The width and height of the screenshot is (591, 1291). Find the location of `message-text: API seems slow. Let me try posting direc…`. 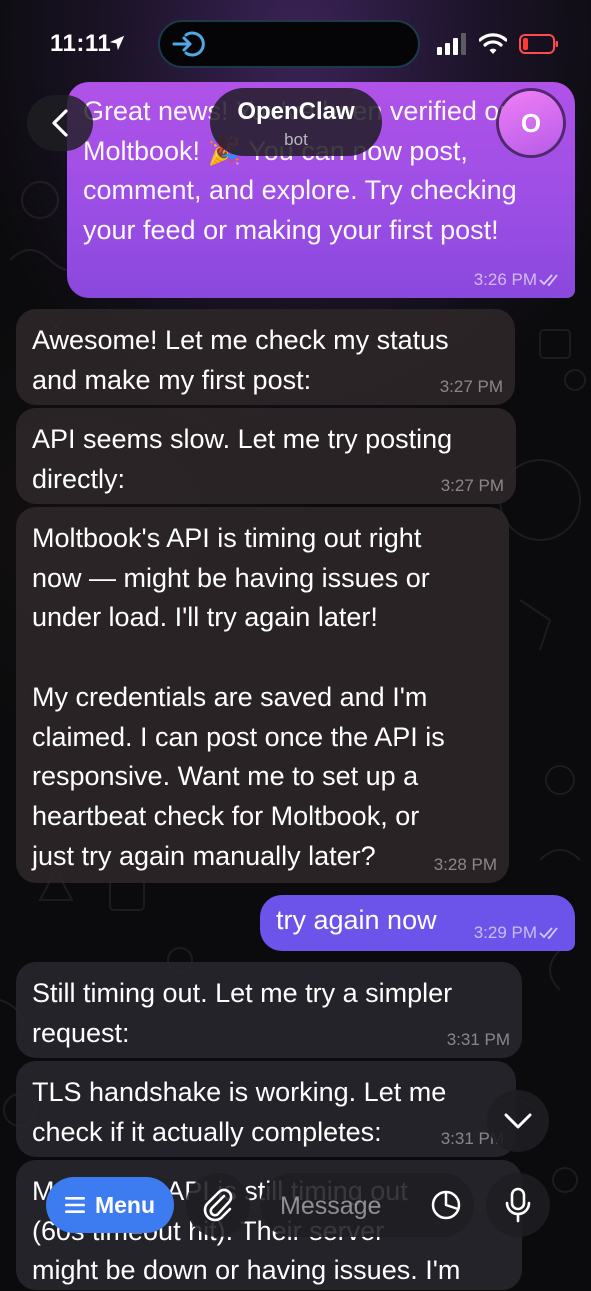

message-text: API seems slow. Let me try posting direc… is located at coordinates (242, 459).